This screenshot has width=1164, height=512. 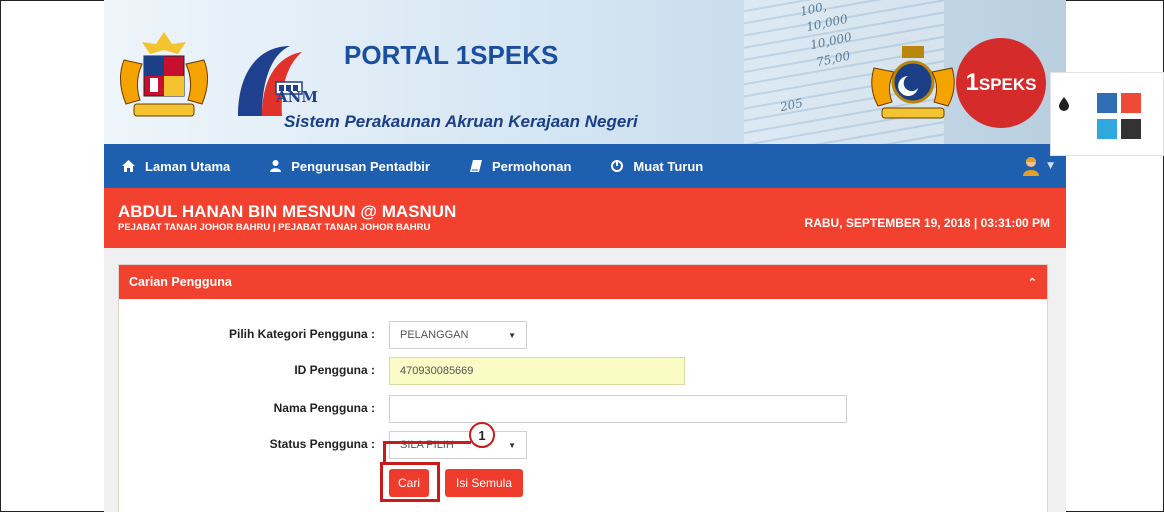 I want to click on status-select: SILA PILIH ▼, so click(x=458, y=445).